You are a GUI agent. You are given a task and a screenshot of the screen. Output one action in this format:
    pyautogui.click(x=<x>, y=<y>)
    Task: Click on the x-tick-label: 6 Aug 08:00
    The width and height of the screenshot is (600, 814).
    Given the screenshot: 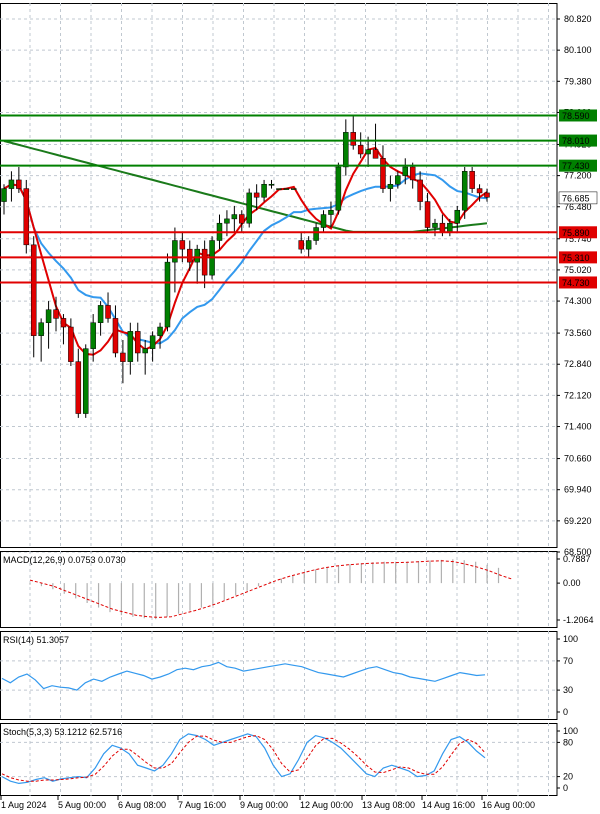 What is the action you would take?
    pyautogui.click(x=142, y=805)
    